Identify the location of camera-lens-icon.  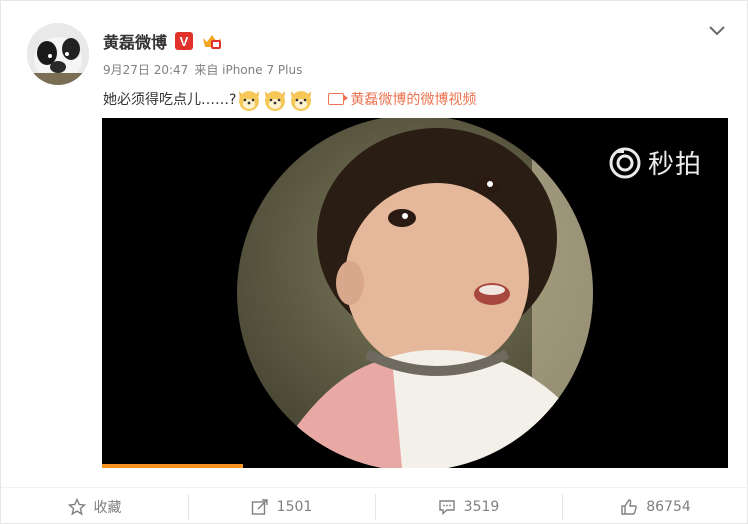
(625, 162).